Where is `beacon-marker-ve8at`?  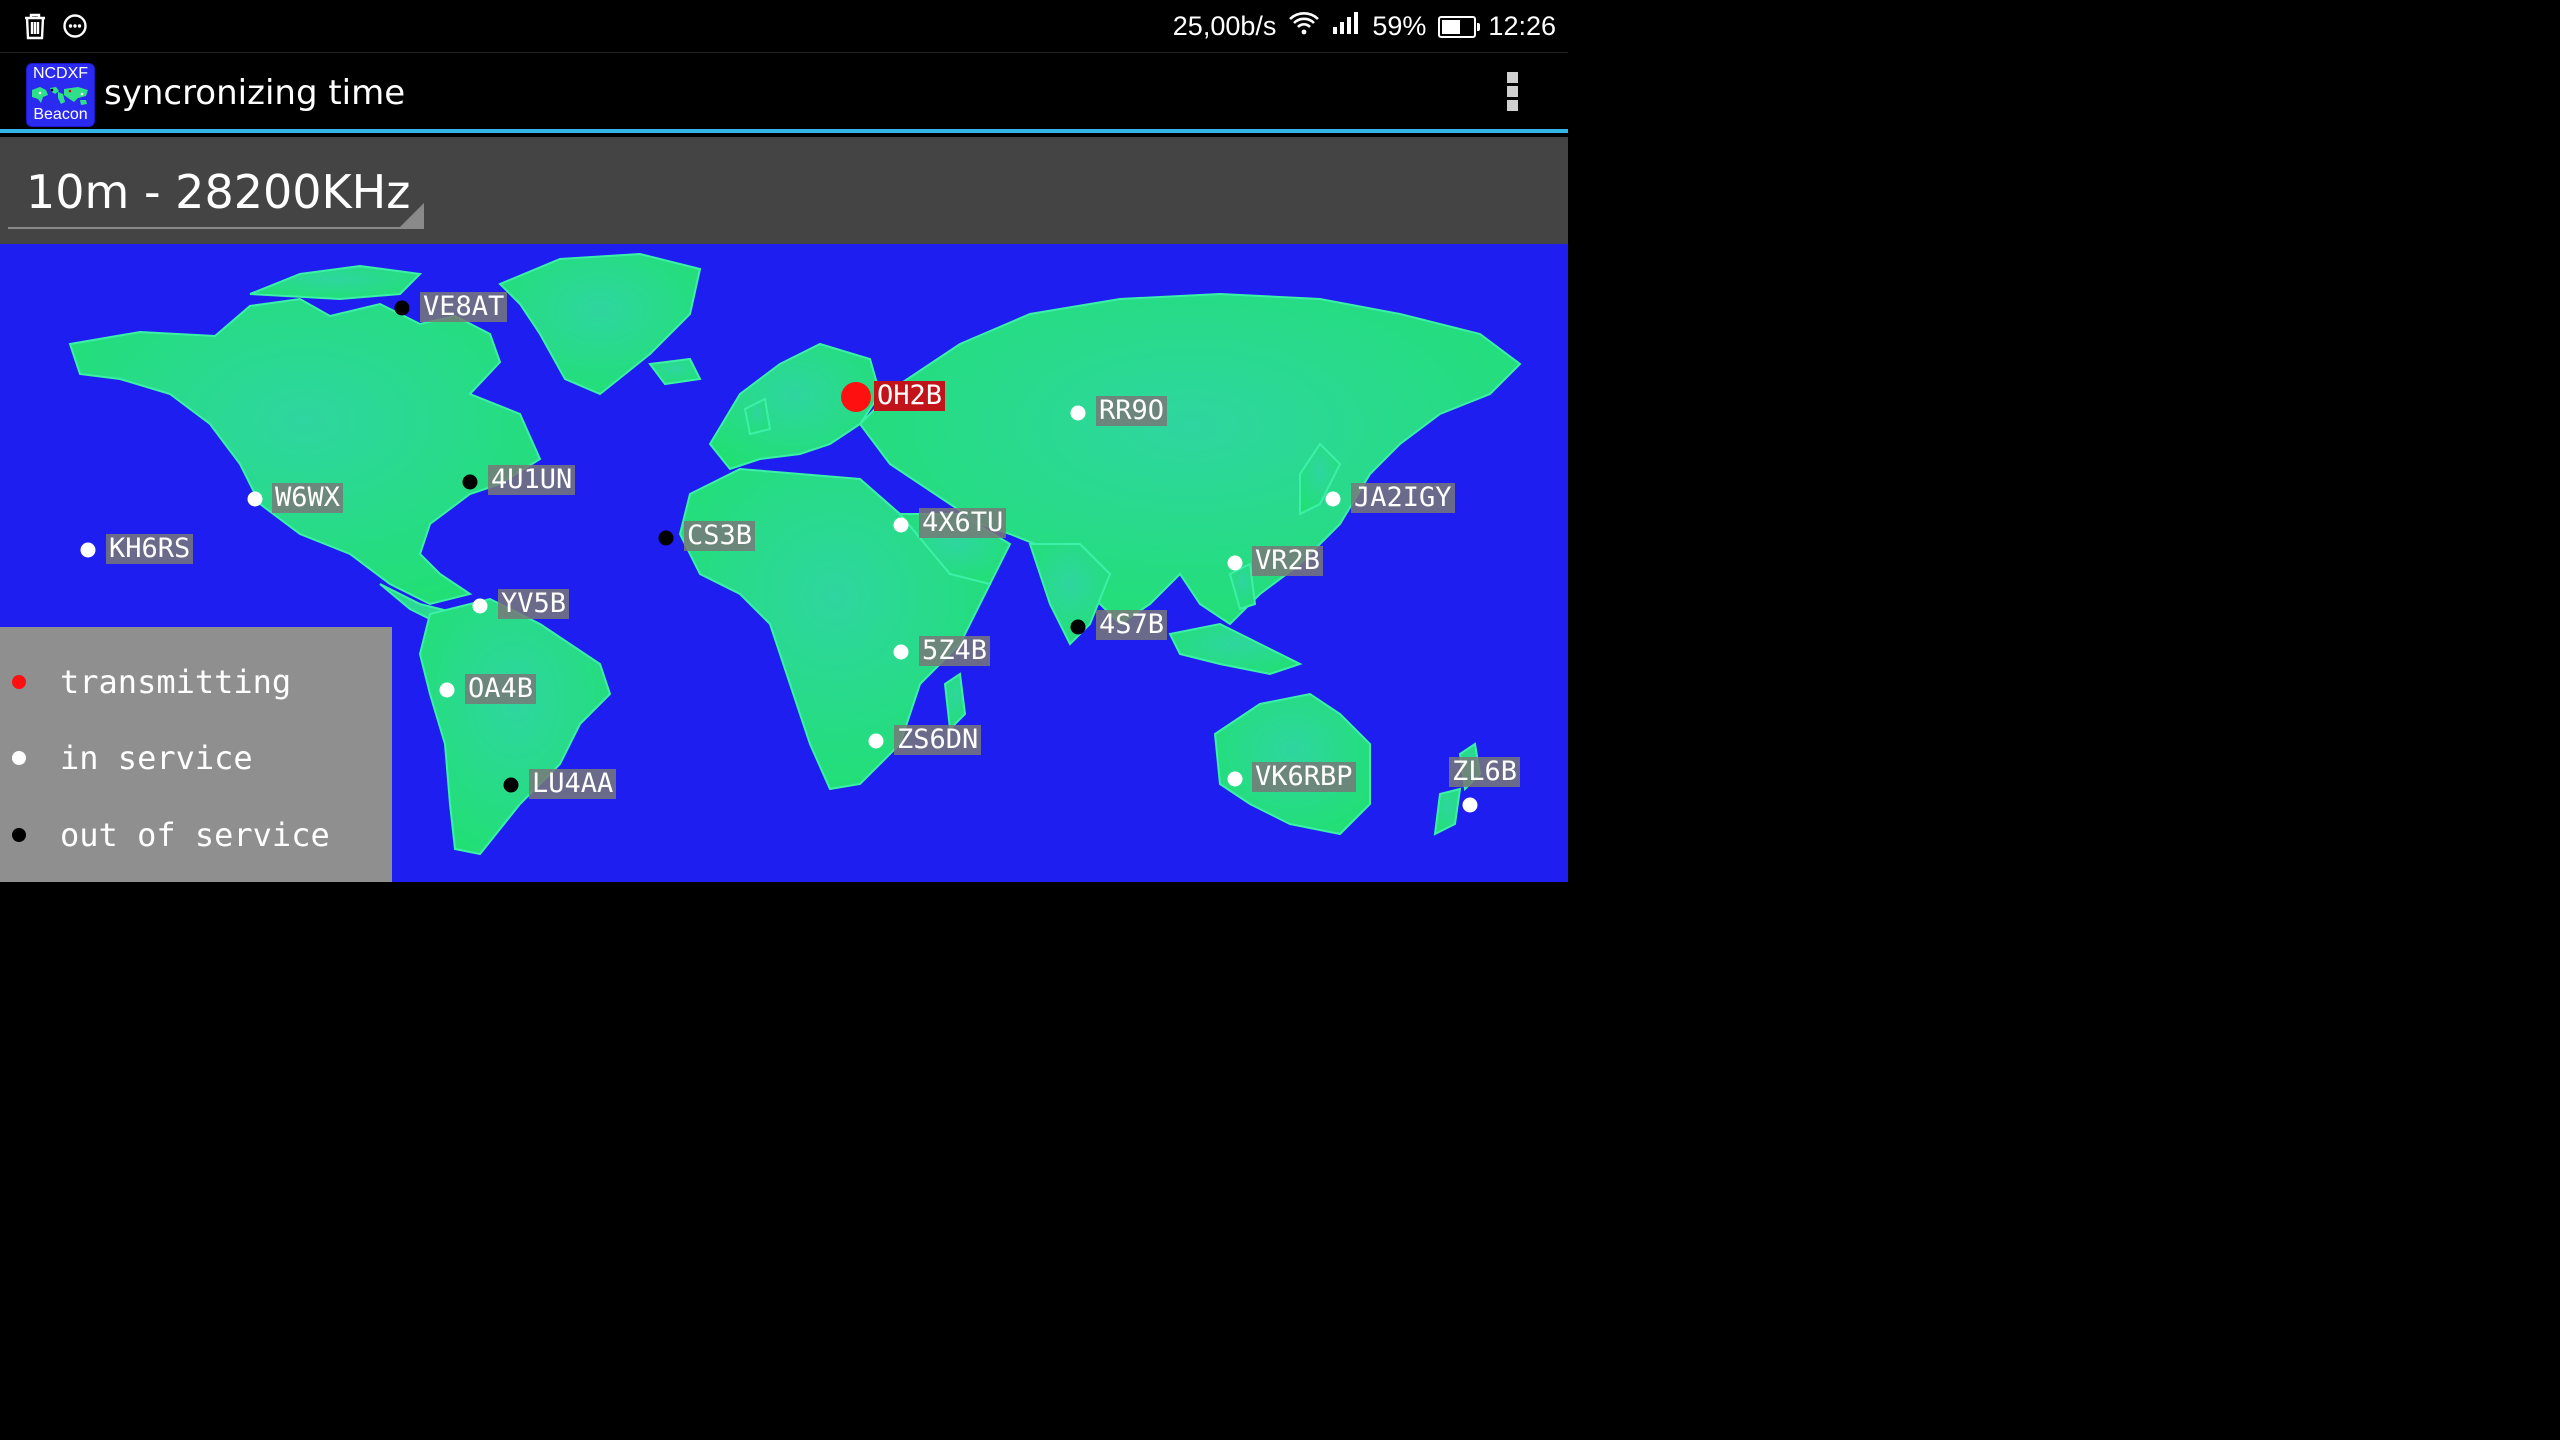 beacon-marker-ve8at is located at coordinates (402, 308).